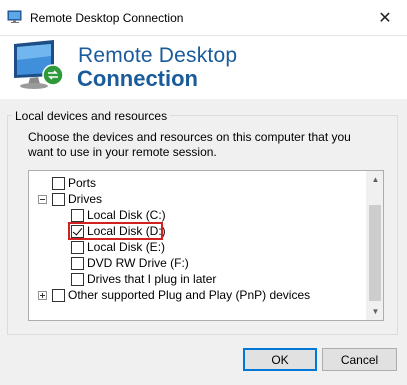 The height and width of the screenshot is (385, 407). What do you see at coordinates (42, 295) in the screenshot?
I see `expand-icon` at bounding box center [42, 295].